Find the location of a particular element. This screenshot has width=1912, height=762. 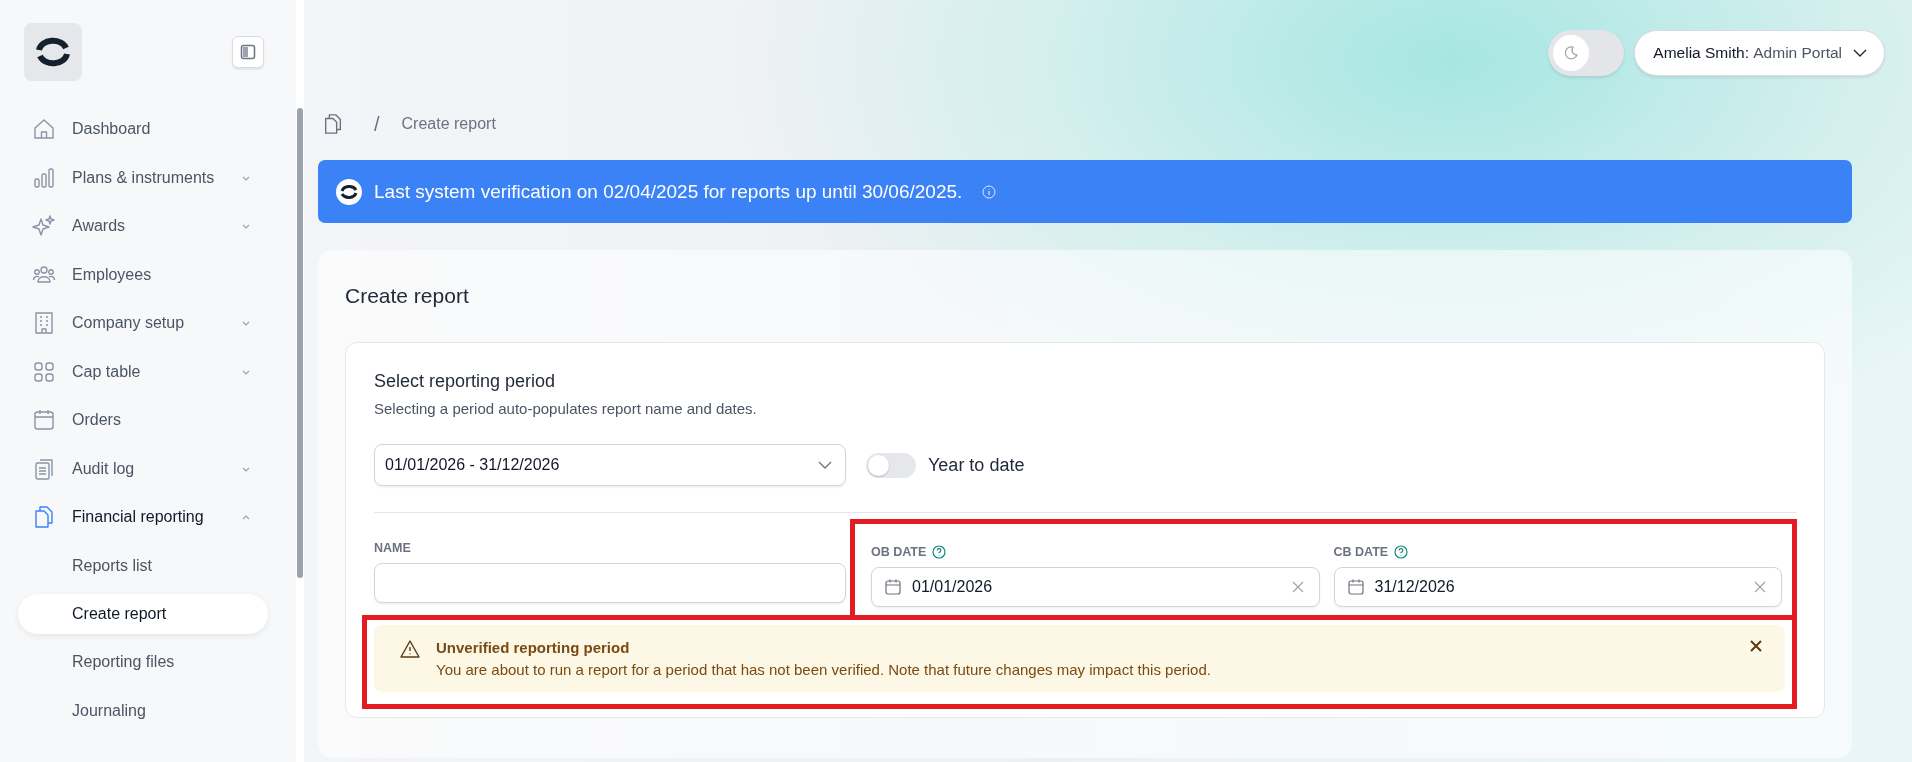

close-icon is located at coordinates (1756, 646).